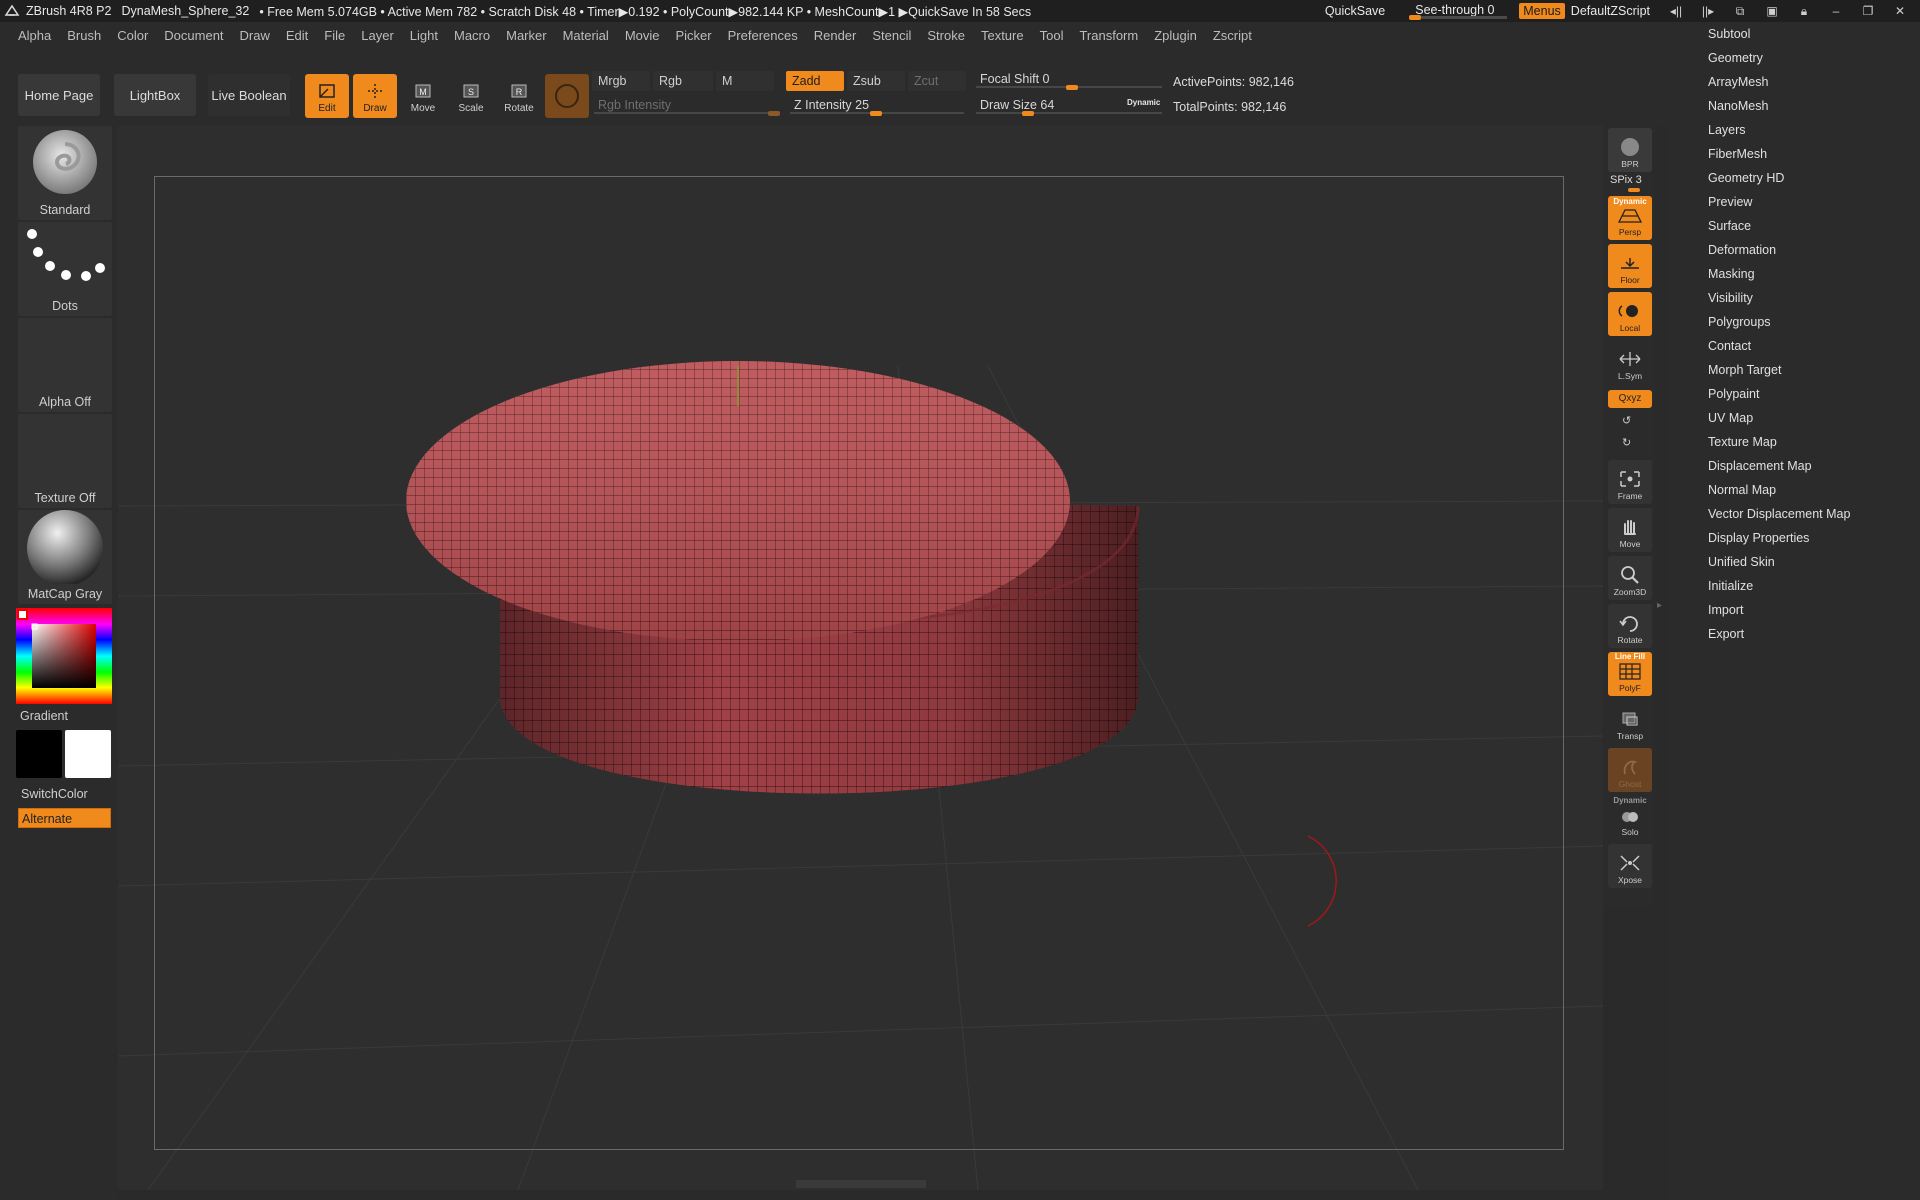  Describe the element at coordinates (1143, 102) in the screenshot. I see `dynamic-draw-size-toggle: Dynamic` at that location.